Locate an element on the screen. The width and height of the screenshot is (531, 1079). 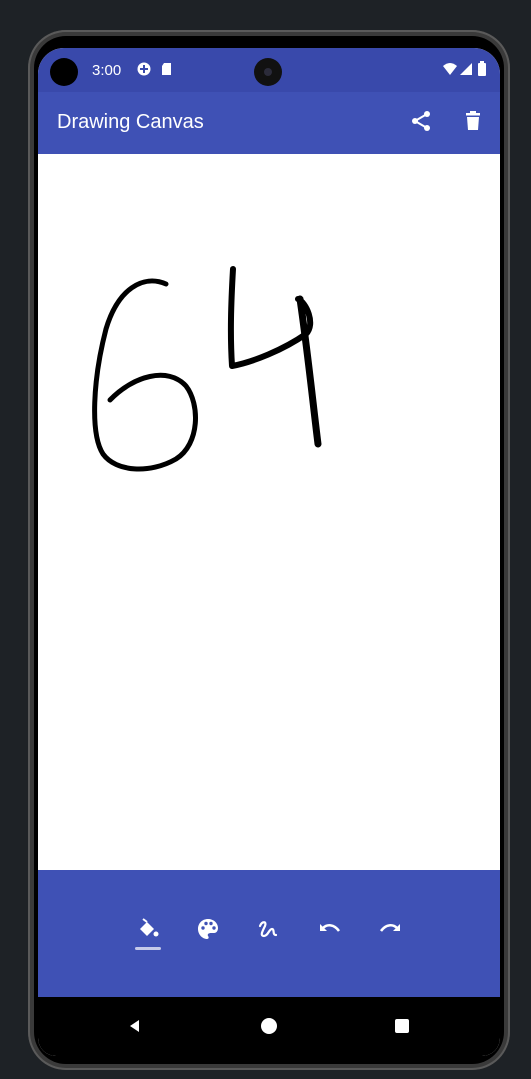
recents-button is located at coordinates (402, 1028).